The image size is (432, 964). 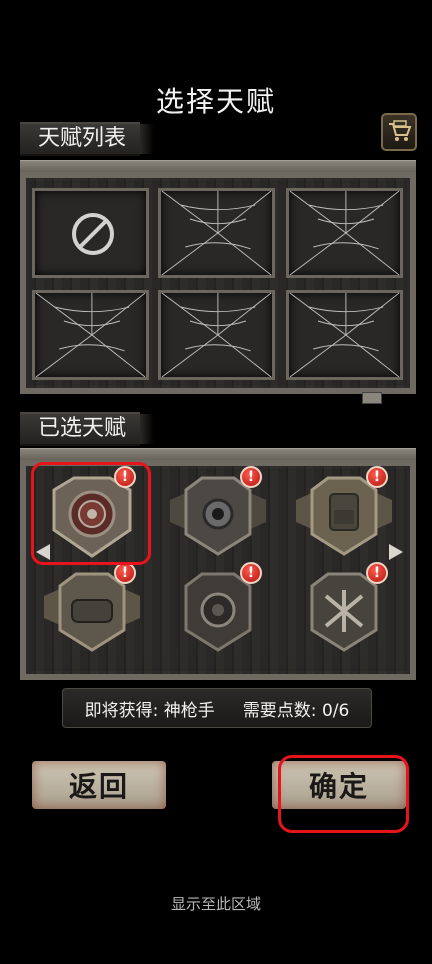 What do you see at coordinates (87, 139) in the screenshot?
I see `talent-list-label: 天赋列表` at bounding box center [87, 139].